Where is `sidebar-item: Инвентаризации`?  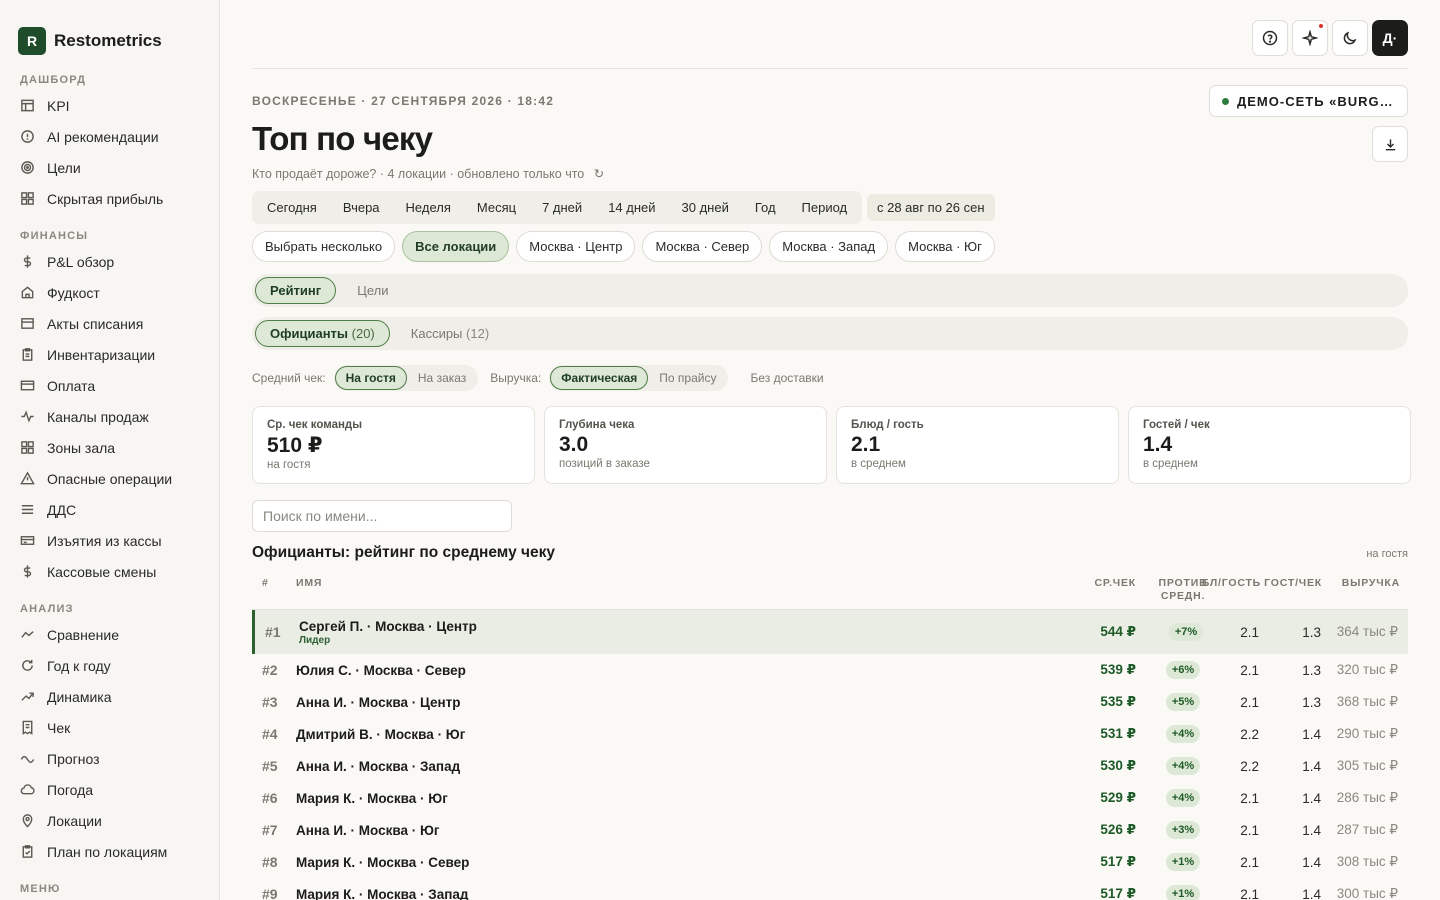 sidebar-item: Инвентаризации is located at coordinates (109, 354).